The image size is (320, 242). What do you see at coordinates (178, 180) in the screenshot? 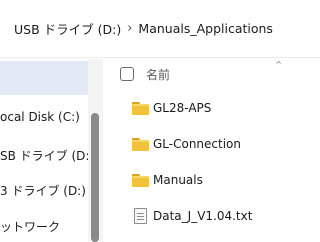
I see `file-name: Manuals` at bounding box center [178, 180].